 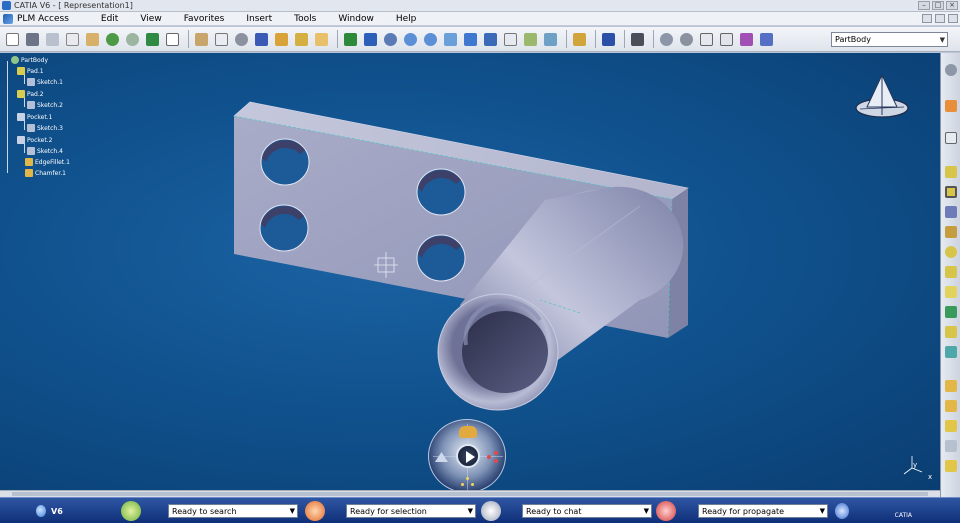 What do you see at coordinates (233, 511) in the screenshot?
I see `search-status-field: Ready to search ▼` at bounding box center [233, 511].